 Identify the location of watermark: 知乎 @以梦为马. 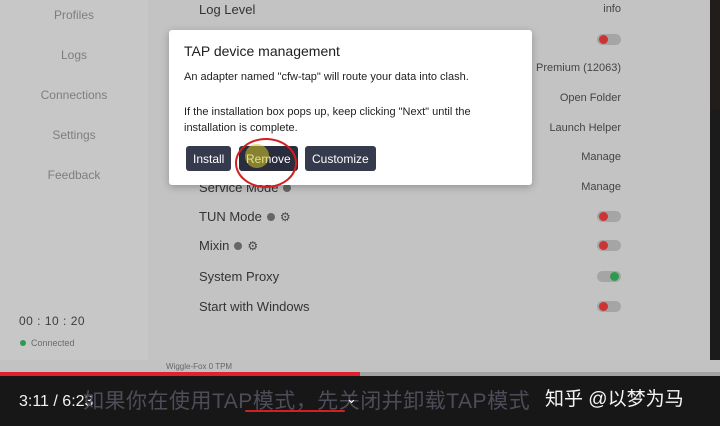
(614, 399).